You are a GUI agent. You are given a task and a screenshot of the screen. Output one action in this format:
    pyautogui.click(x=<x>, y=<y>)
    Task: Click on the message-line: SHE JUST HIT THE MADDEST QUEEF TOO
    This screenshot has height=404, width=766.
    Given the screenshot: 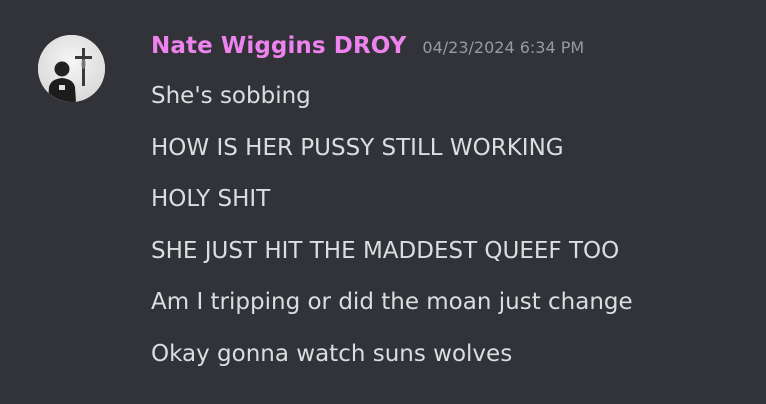 What is the action you would take?
    pyautogui.click(x=385, y=250)
    